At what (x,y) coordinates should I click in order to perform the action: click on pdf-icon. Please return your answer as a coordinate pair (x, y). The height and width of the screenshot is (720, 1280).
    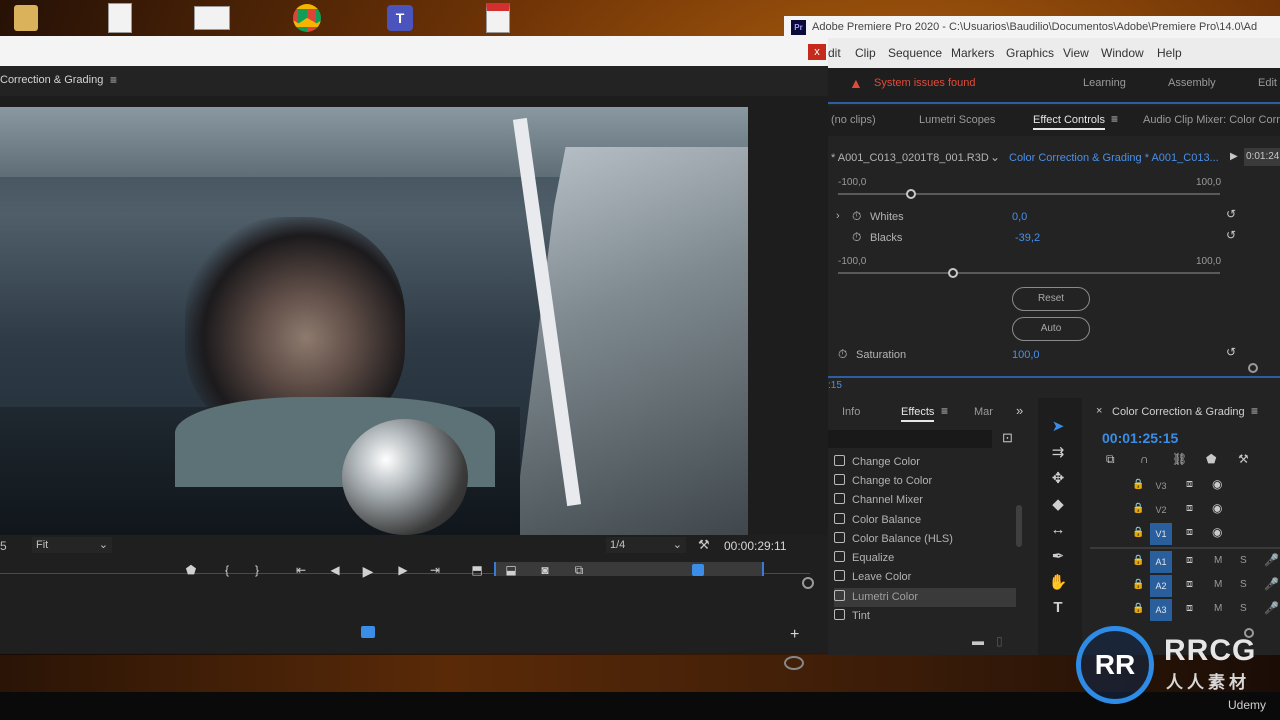
    Looking at the image, I should click on (498, 18).